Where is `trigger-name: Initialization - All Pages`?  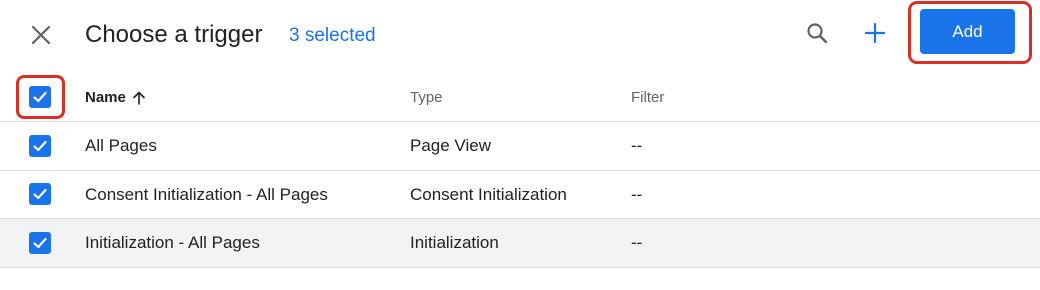 trigger-name: Initialization - All Pages is located at coordinates (172, 242).